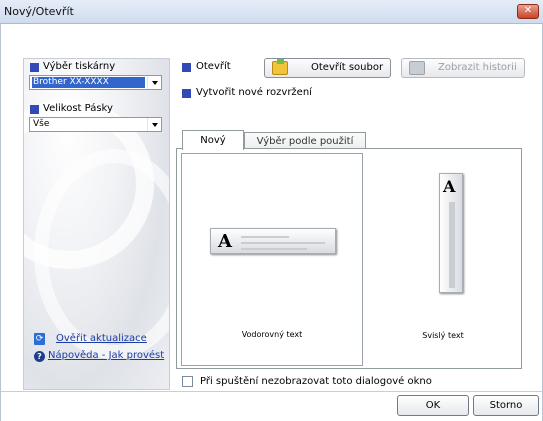 The width and height of the screenshot is (543, 421). I want to click on cancel-button: Storno, so click(506, 405).